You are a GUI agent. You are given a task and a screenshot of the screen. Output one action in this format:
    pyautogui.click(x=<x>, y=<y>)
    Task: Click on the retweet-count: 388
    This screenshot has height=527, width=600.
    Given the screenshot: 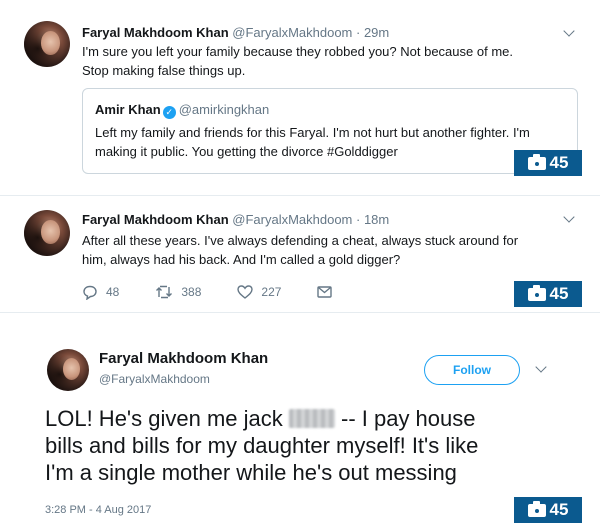 What is the action you would take?
    pyautogui.click(x=191, y=292)
    